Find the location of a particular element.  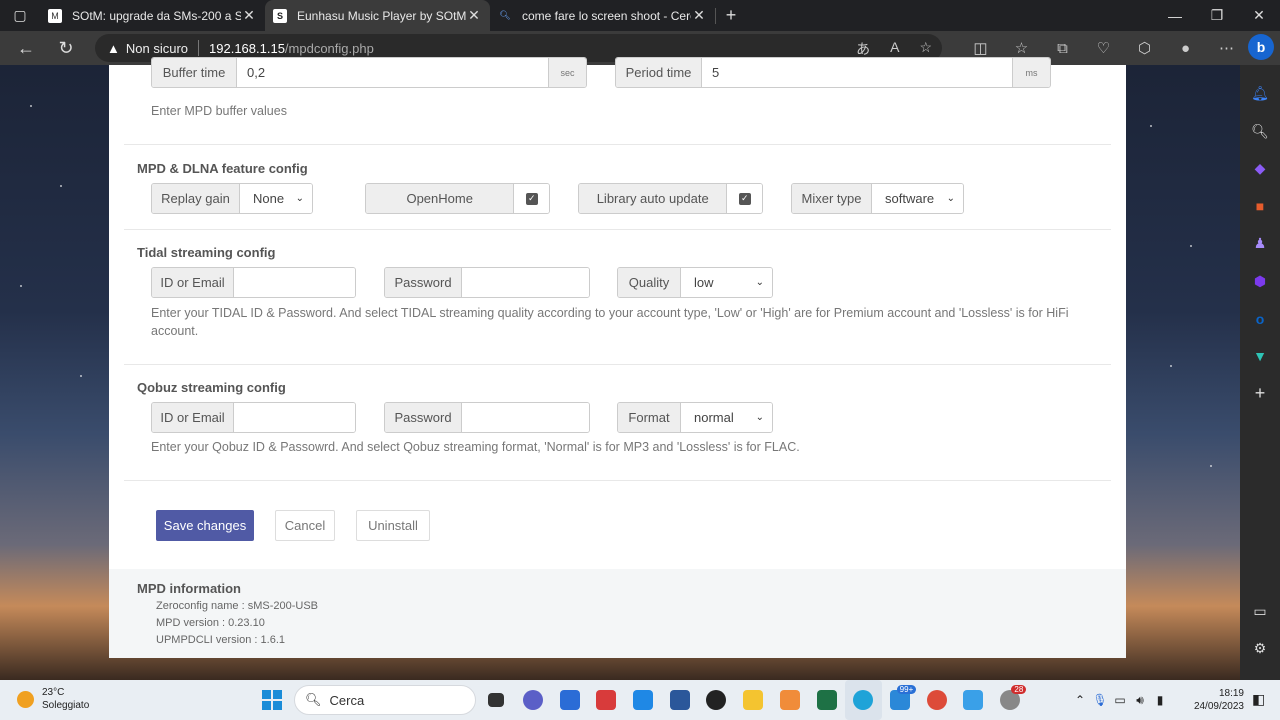

buffer-help-text: Enter MPD buffer values is located at coordinates (219, 111).